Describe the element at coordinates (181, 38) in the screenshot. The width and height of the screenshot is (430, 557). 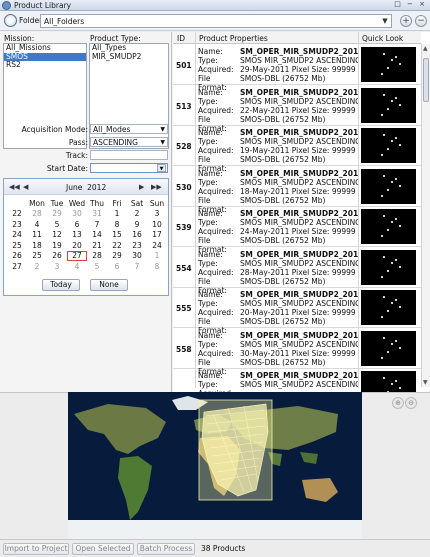
I see `column-header-id: ID` at that location.